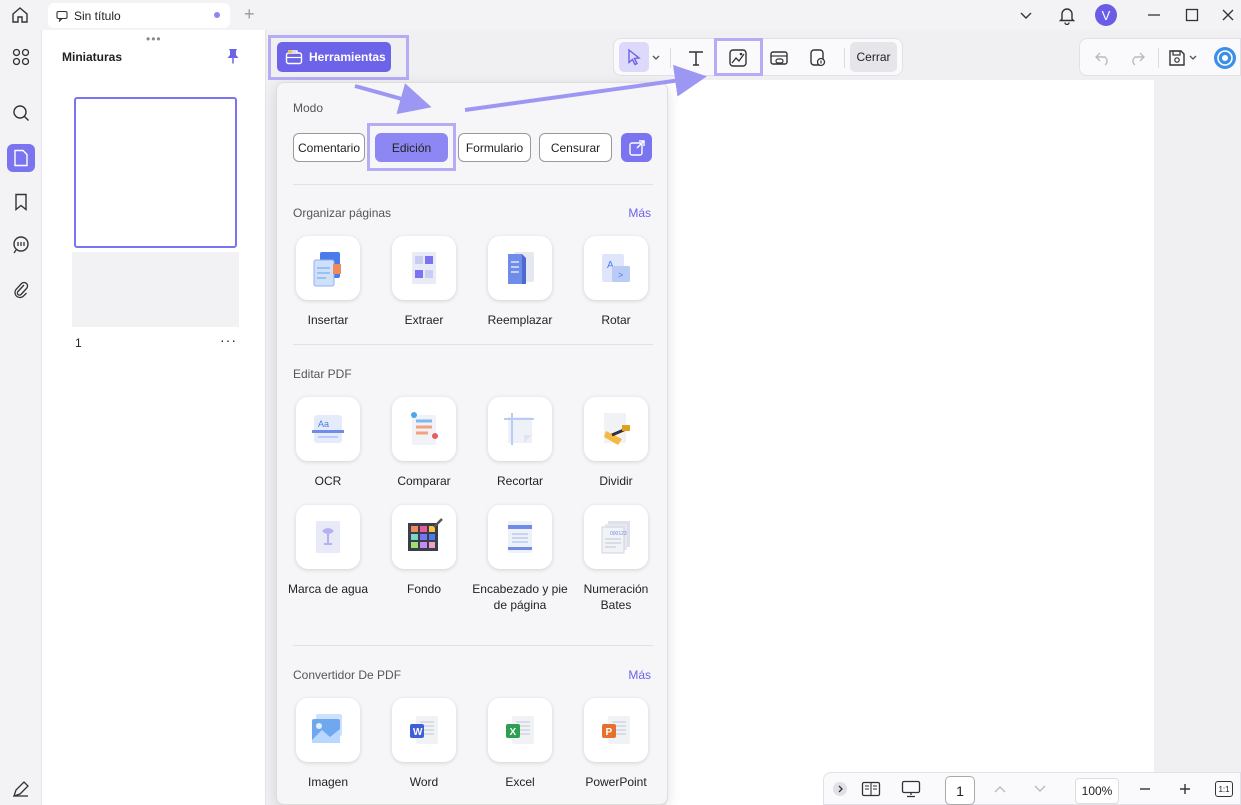 This screenshot has height=805, width=1241. I want to click on arrow-to-edit-mode, so click(393, 99).